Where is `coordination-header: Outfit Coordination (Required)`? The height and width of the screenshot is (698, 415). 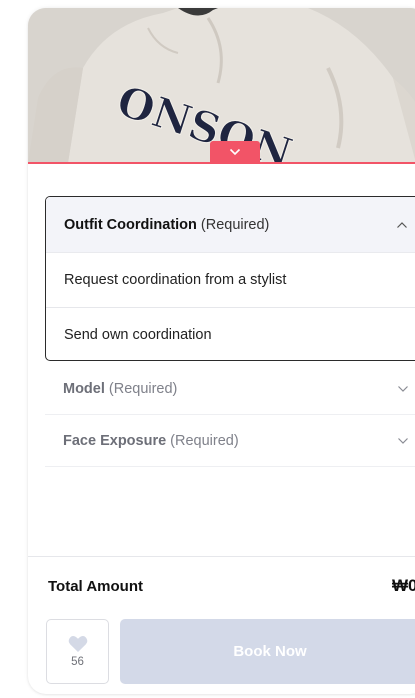 coordination-header: Outfit Coordination (Required) is located at coordinates (230, 225).